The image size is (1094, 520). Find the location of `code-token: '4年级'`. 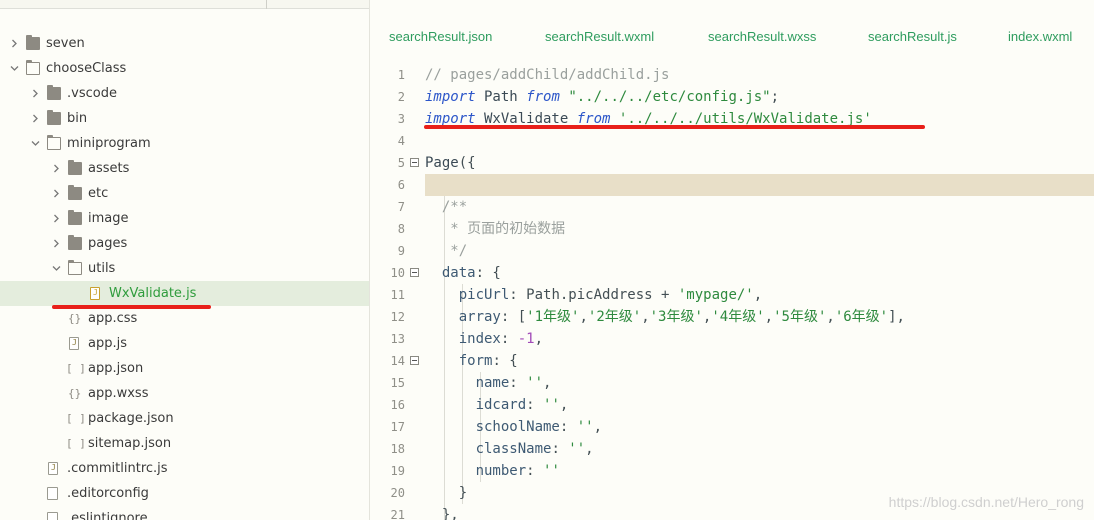

code-token: '4年级' is located at coordinates (738, 317).